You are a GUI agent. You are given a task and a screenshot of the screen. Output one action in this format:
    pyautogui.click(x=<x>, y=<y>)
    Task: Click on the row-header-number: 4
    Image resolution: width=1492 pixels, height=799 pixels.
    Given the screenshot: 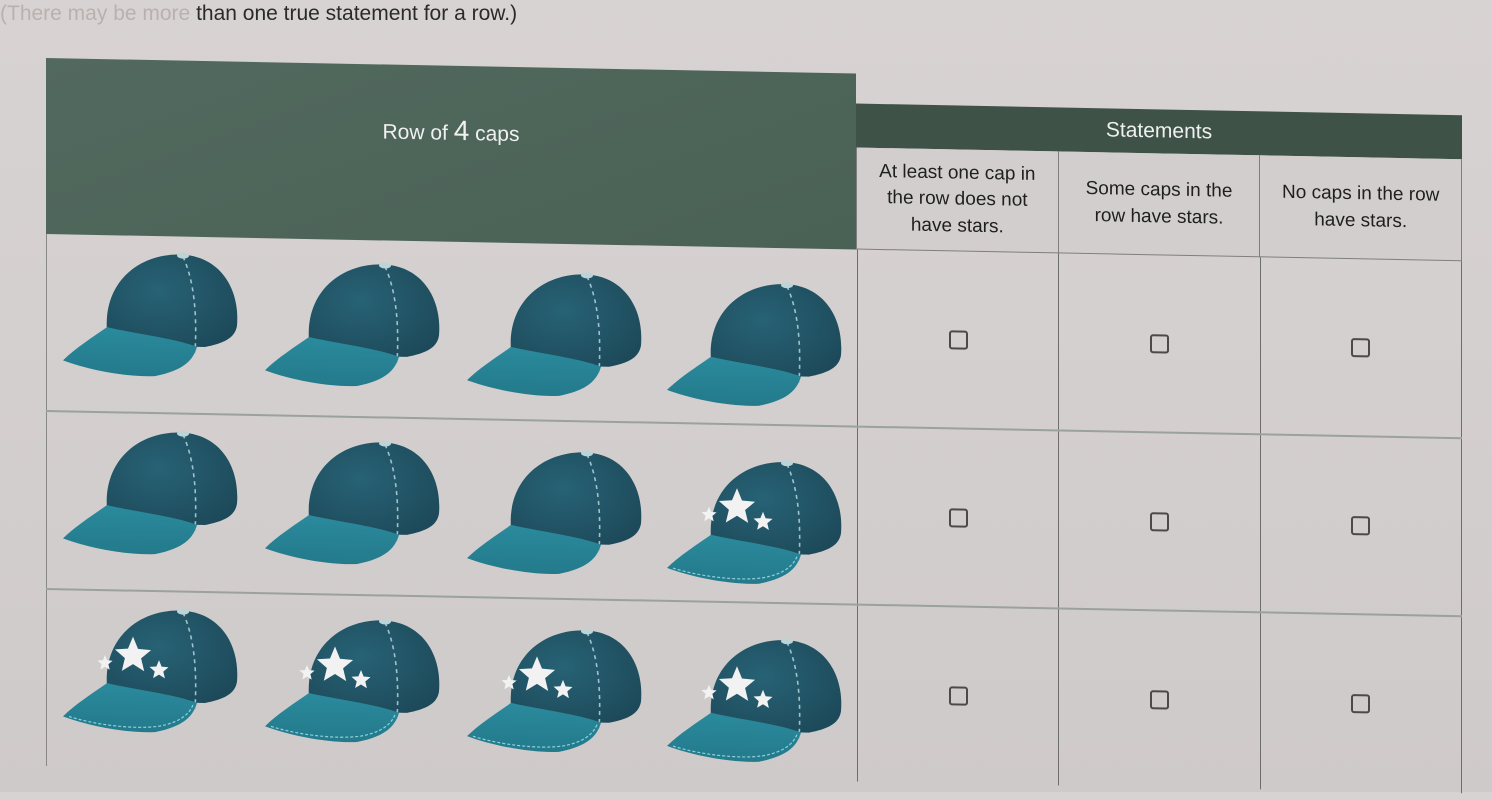 What is the action you would take?
    pyautogui.click(x=461, y=130)
    